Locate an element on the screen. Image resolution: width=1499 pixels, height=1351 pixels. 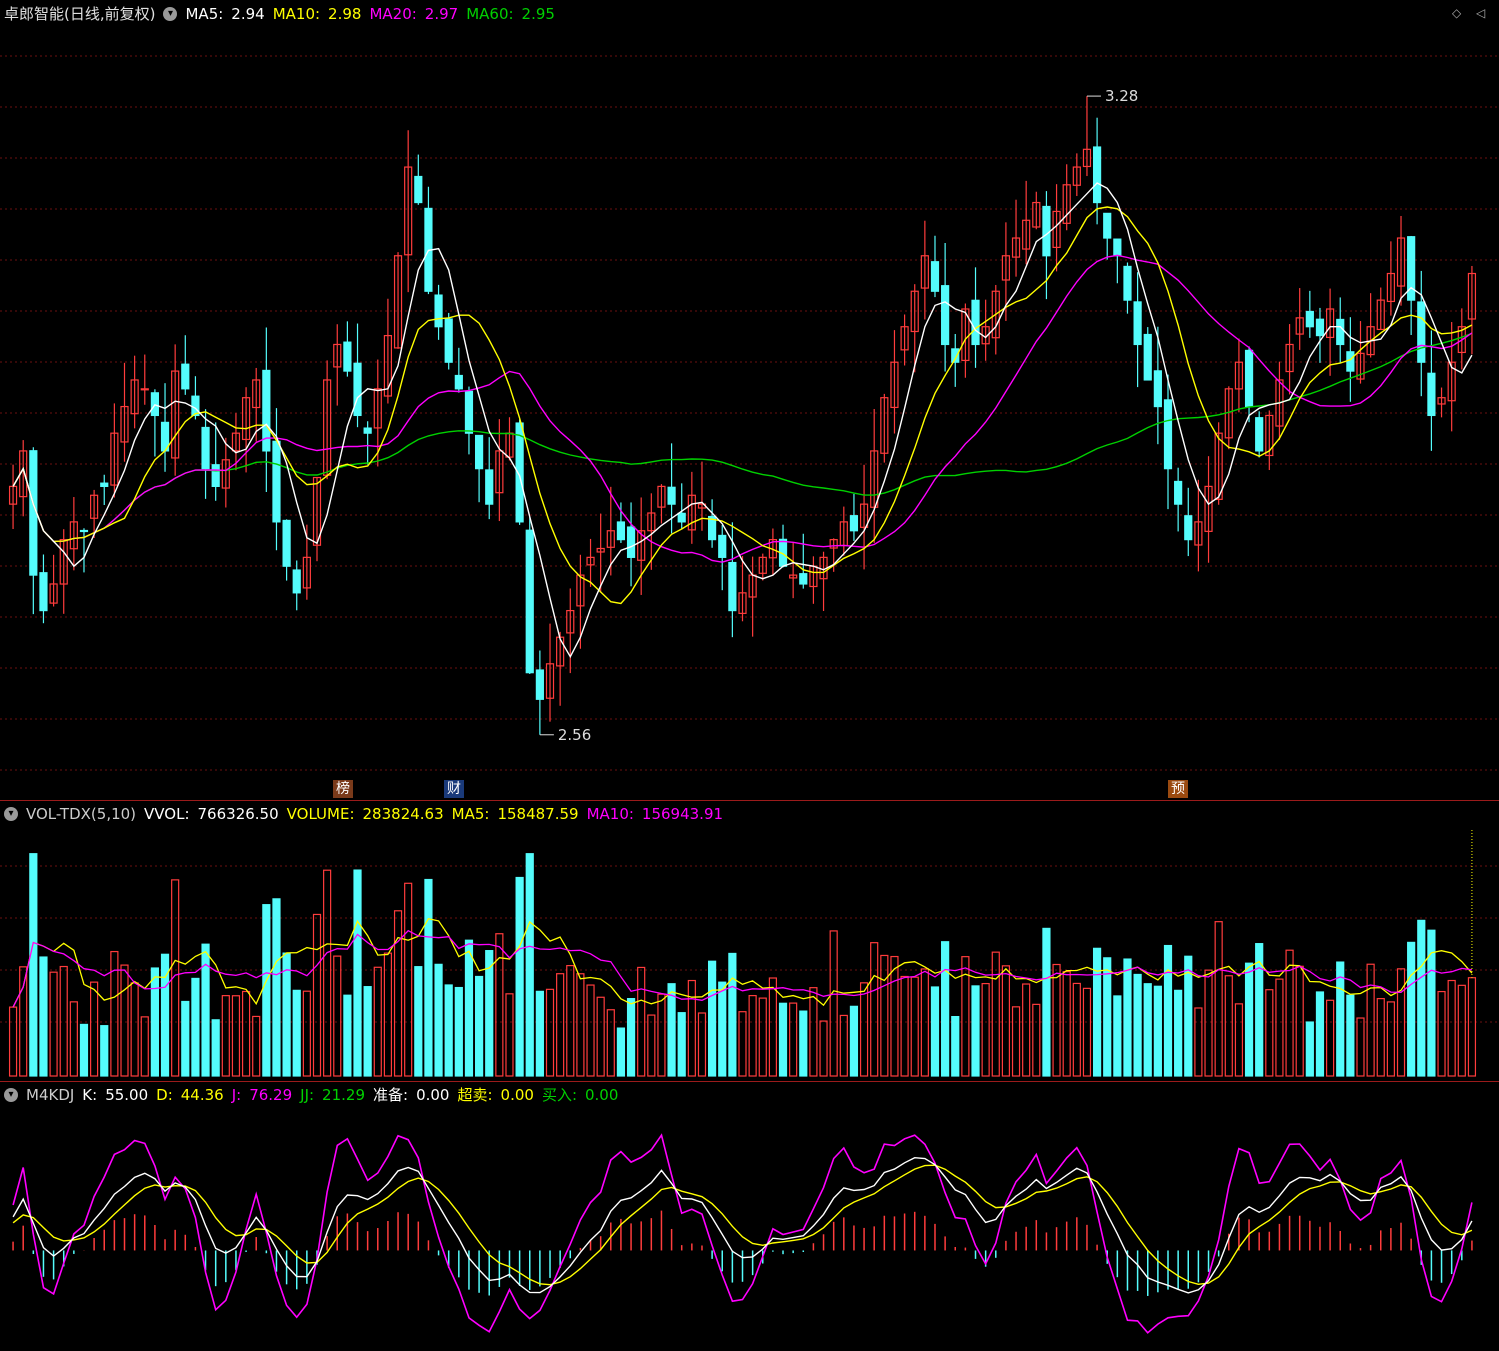
kdj-name: M4KDJ is located at coordinates (50, 1095).